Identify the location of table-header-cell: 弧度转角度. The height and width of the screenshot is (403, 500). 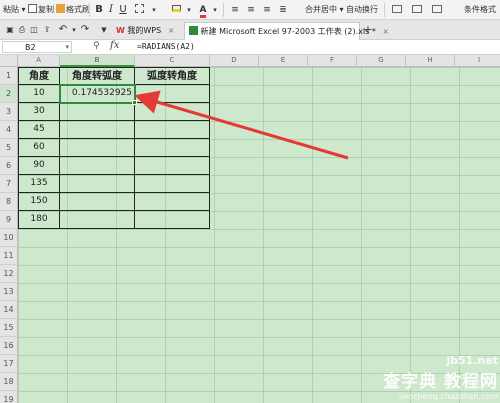
(172, 76).